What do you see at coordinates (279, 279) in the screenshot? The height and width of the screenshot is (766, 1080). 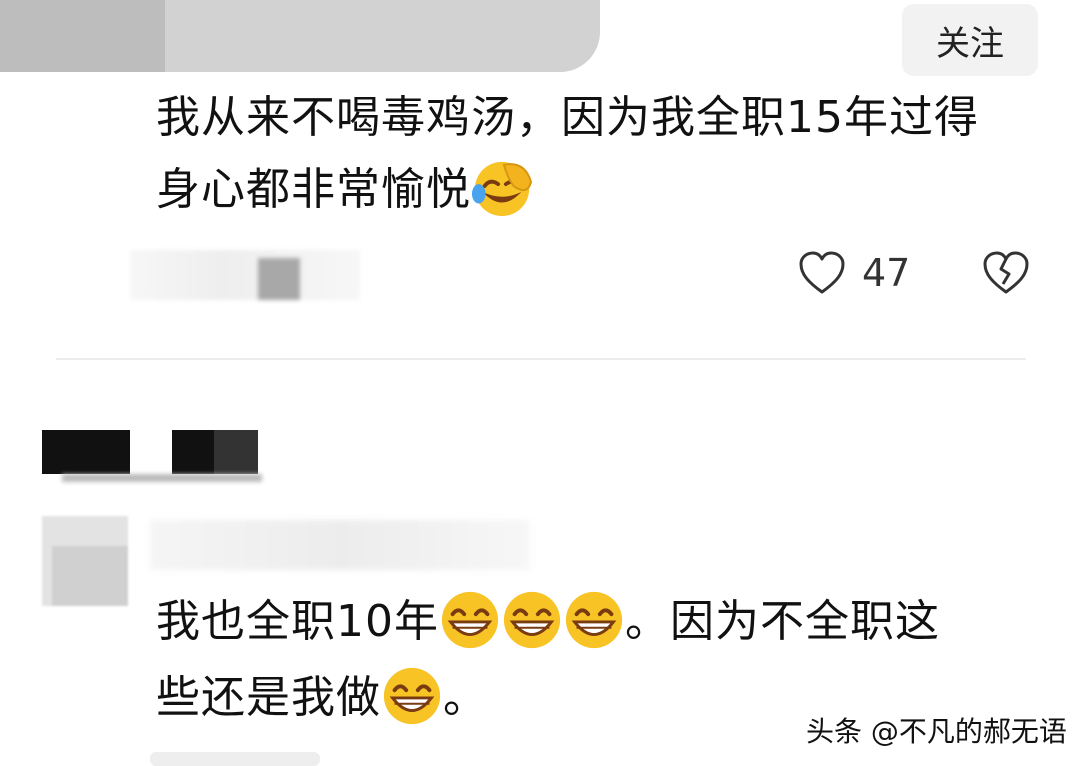 I see `redacted-block` at bounding box center [279, 279].